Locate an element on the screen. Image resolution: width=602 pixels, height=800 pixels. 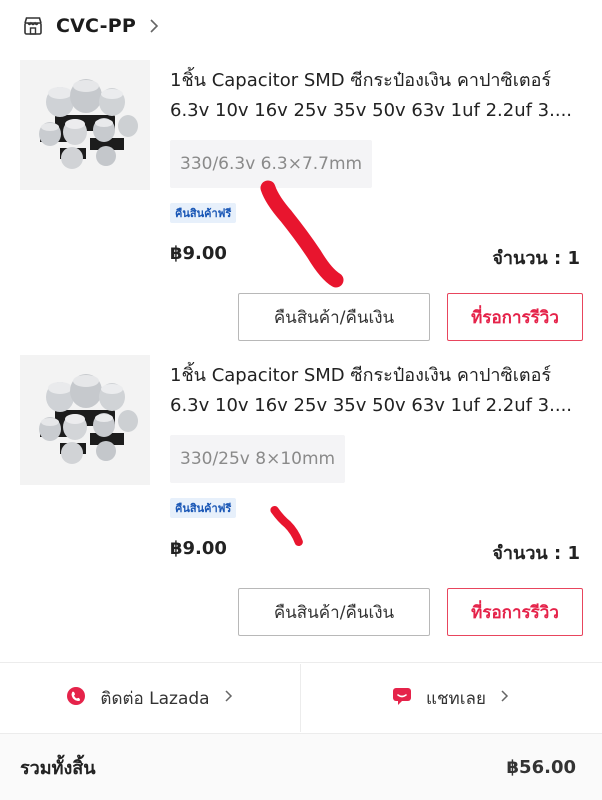
total-label: รวมทั้งสิ้น is located at coordinates (58, 768).